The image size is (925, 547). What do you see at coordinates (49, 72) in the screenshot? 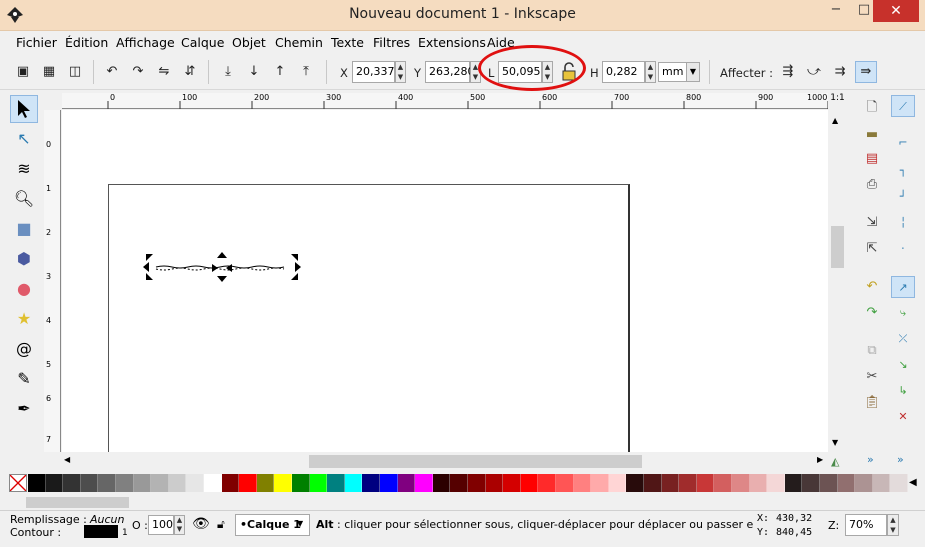
I see `select-all-layers-icon: ▦` at bounding box center [49, 72].